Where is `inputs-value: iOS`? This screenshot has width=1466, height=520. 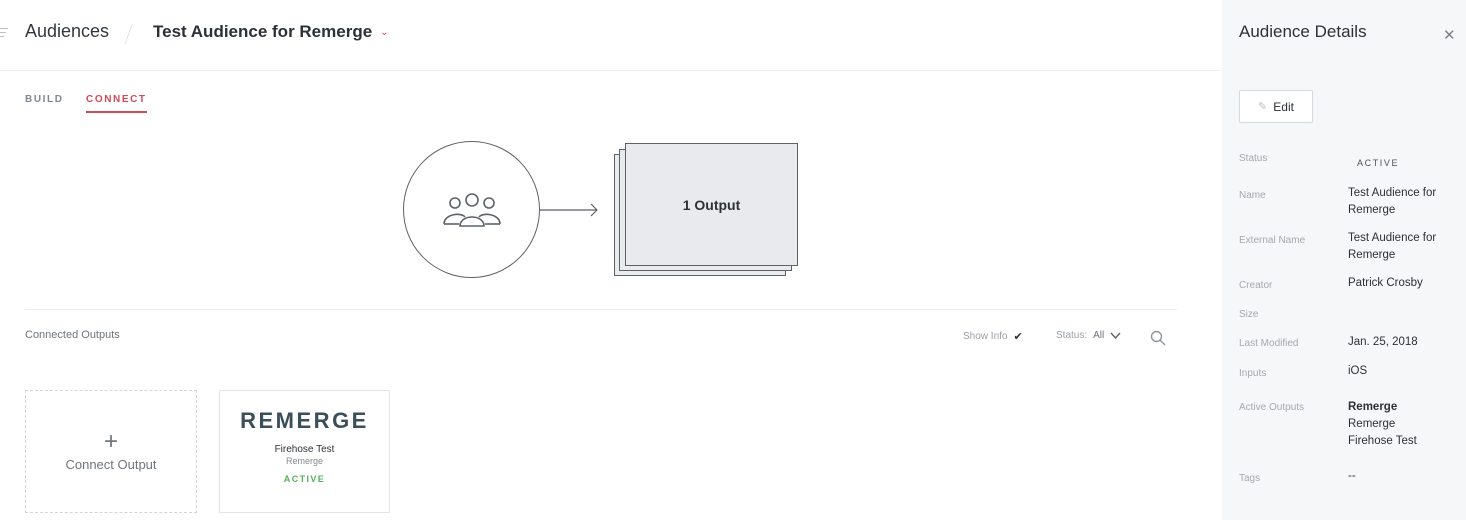
inputs-value: iOS is located at coordinates (1358, 371).